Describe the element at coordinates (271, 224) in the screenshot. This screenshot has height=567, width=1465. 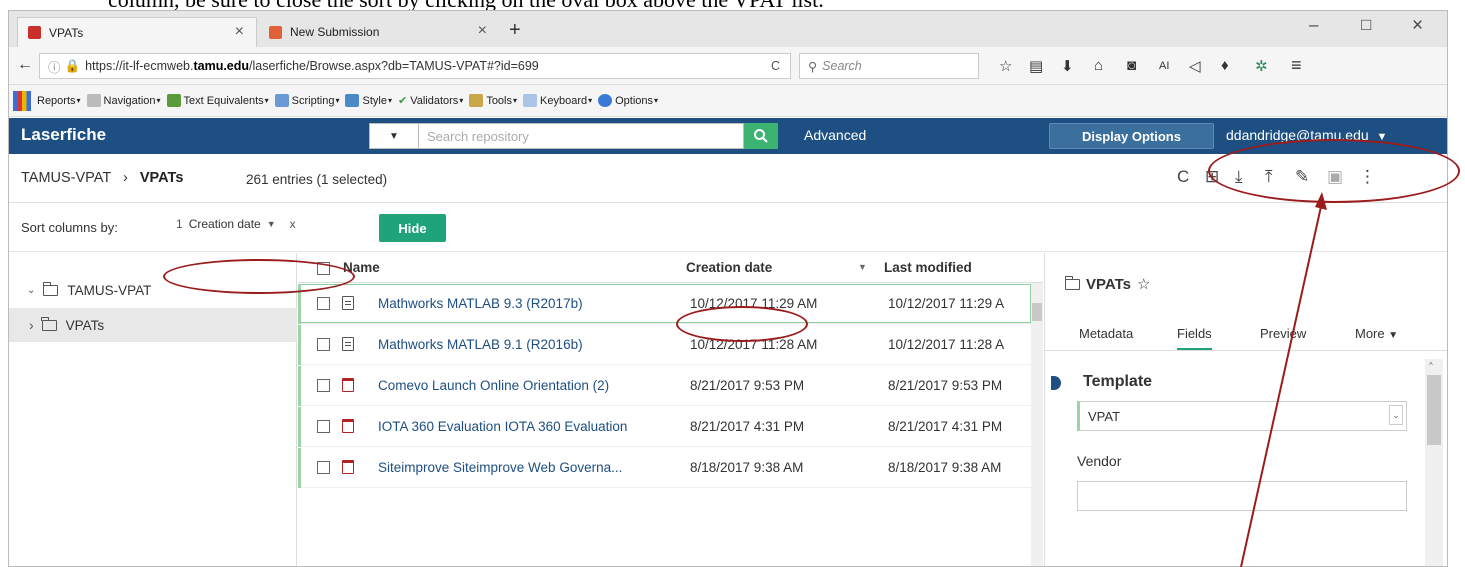
I see `sort-direction-icon: ▼` at that location.